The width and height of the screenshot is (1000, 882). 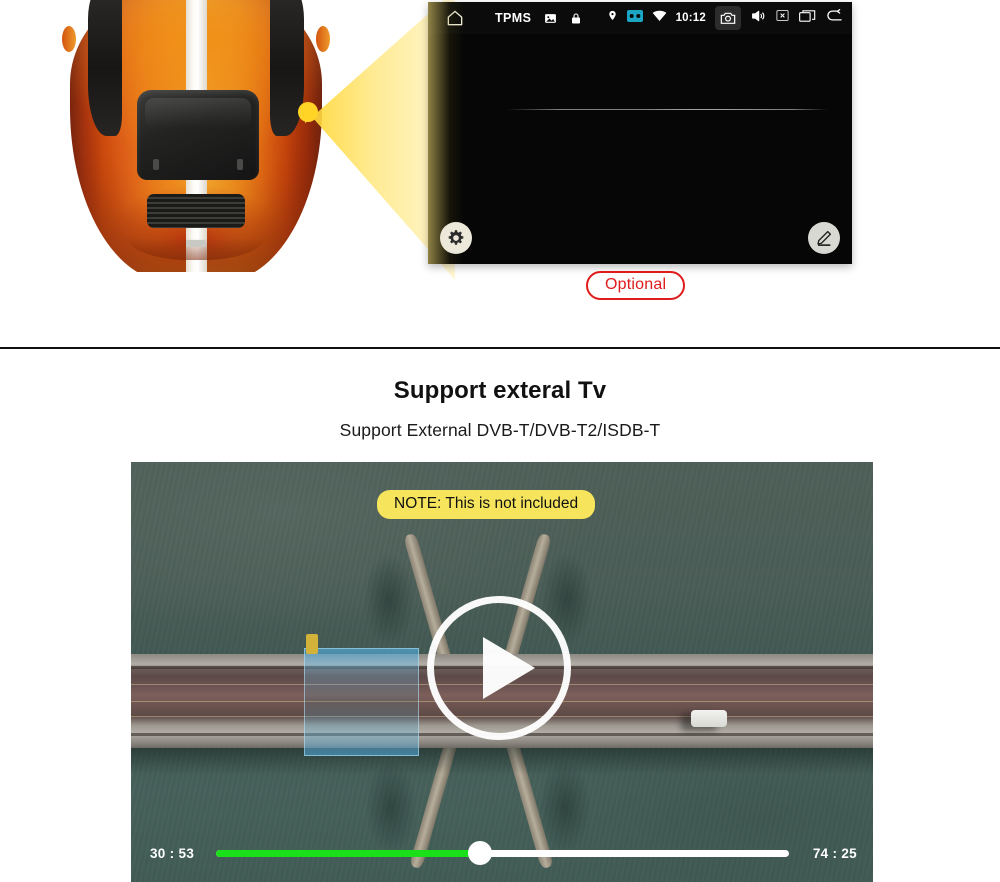 What do you see at coordinates (479, 853) in the screenshot?
I see `progress-knob` at bounding box center [479, 853].